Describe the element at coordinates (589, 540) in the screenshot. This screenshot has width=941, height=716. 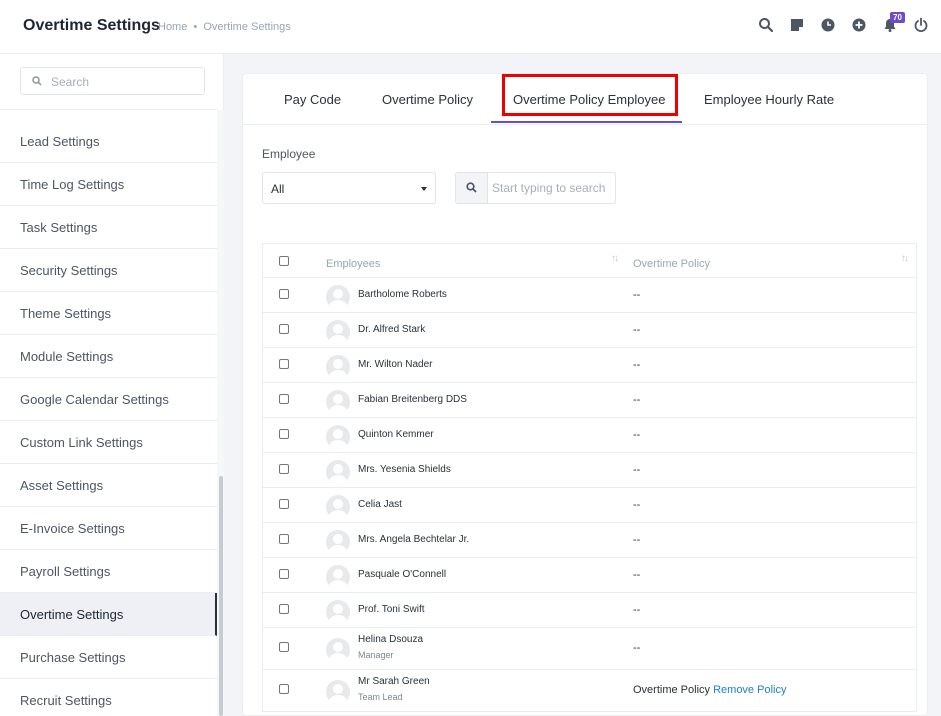
I see `table-row: Mrs. Angela Bechtelar Jr. --` at that location.